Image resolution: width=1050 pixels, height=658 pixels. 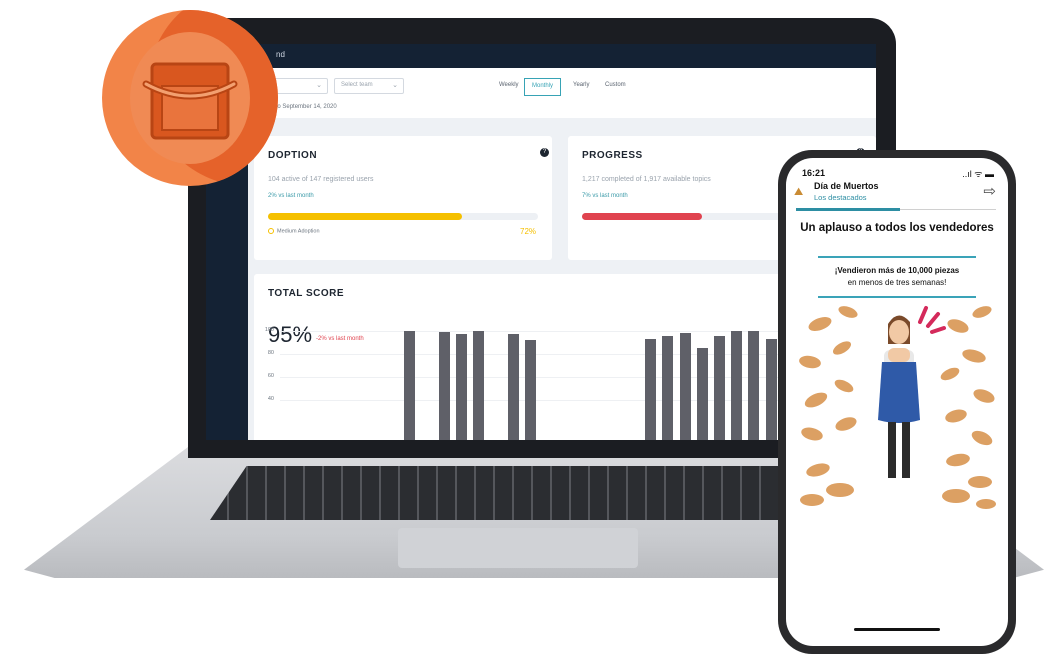 I want to click on message-rule-top, so click(x=897, y=257).